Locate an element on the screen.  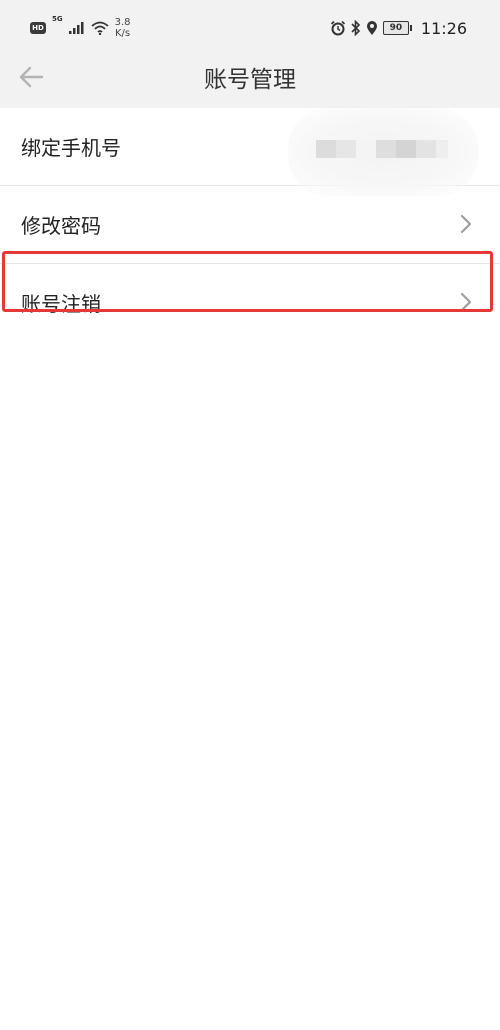
bluetooth-icon is located at coordinates (356, 28).